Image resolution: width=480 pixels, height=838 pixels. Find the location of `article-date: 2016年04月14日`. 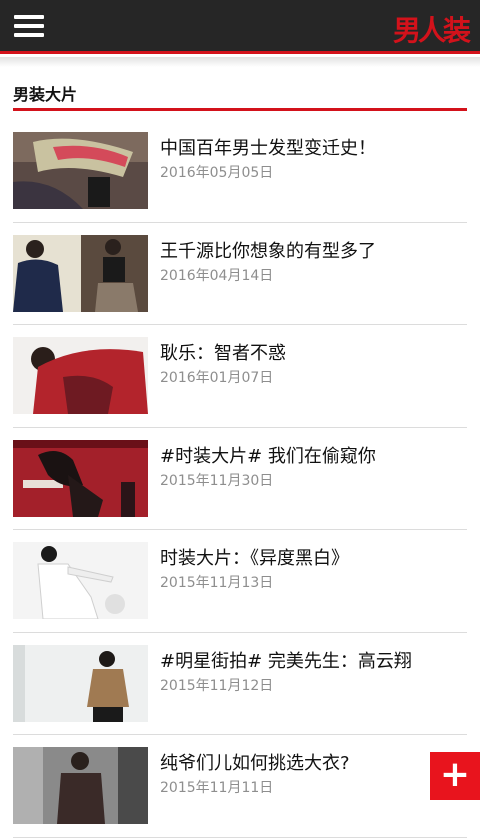

article-date: 2016年04月14日 is located at coordinates (217, 275).